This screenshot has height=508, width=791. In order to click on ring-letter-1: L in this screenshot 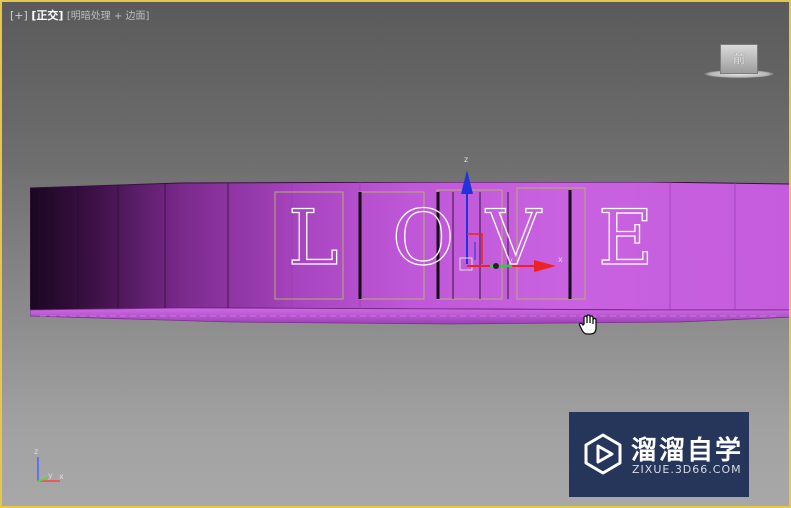, I will do `click(313, 237)`.